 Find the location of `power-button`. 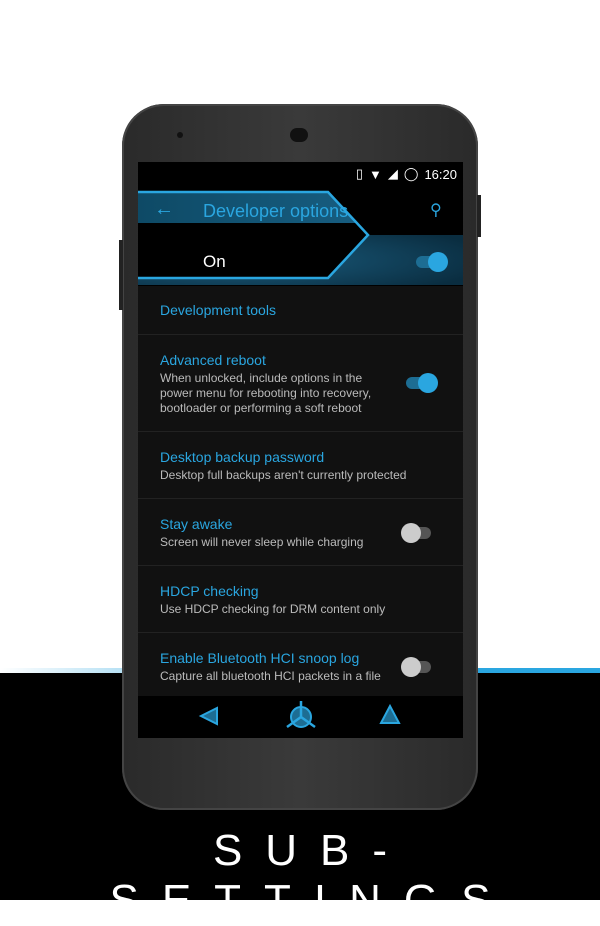

power-button is located at coordinates (479, 216).